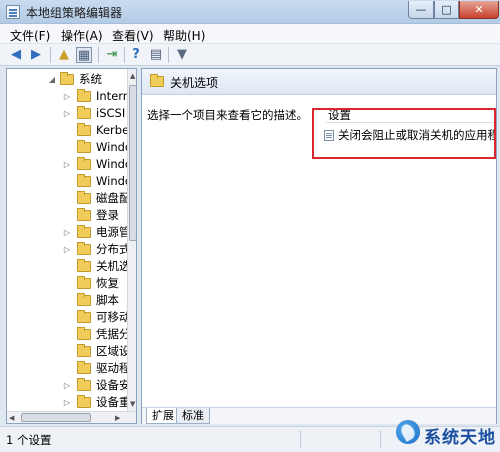 This screenshot has width=500, height=452. I want to click on tree-item: ▷ 分布式, so click(71, 249).